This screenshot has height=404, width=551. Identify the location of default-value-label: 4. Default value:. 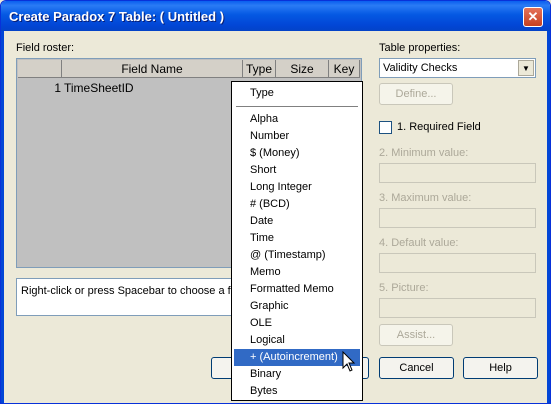
(419, 243).